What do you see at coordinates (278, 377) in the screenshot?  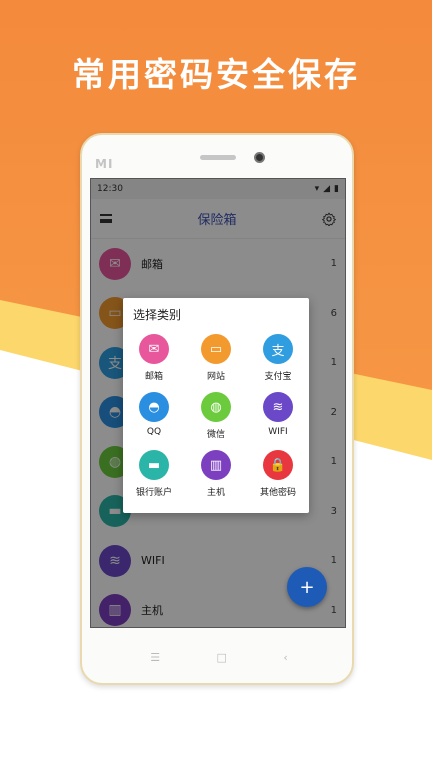 I see `category-label: 支付宝` at bounding box center [278, 377].